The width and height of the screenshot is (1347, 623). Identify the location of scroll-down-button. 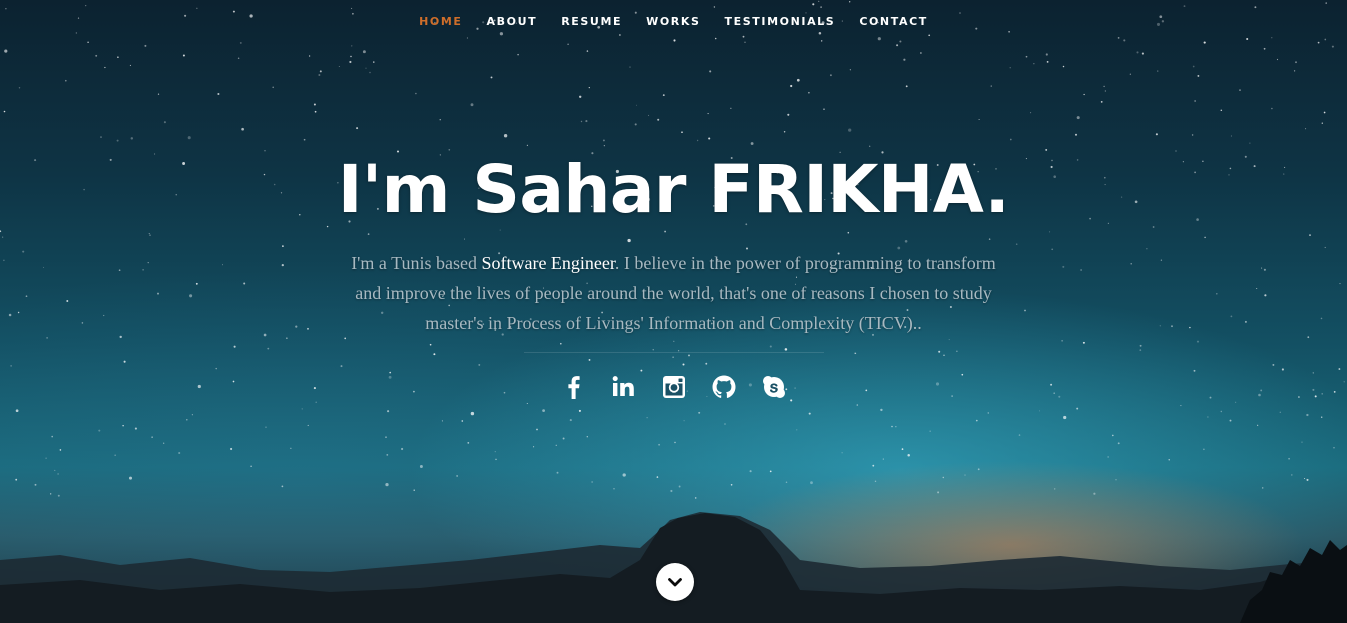
(675, 582).